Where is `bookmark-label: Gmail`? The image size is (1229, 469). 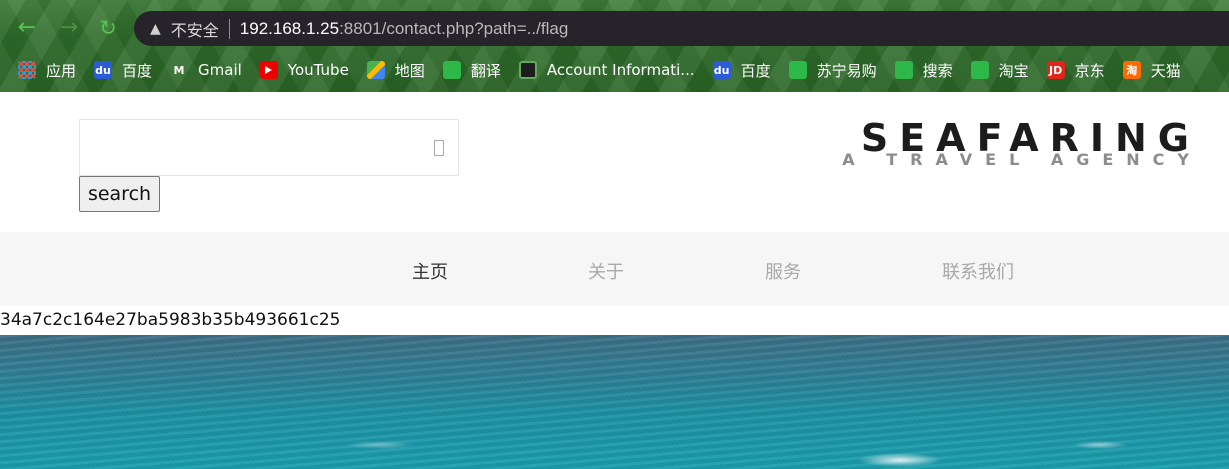
bookmark-label: Gmail is located at coordinates (220, 70).